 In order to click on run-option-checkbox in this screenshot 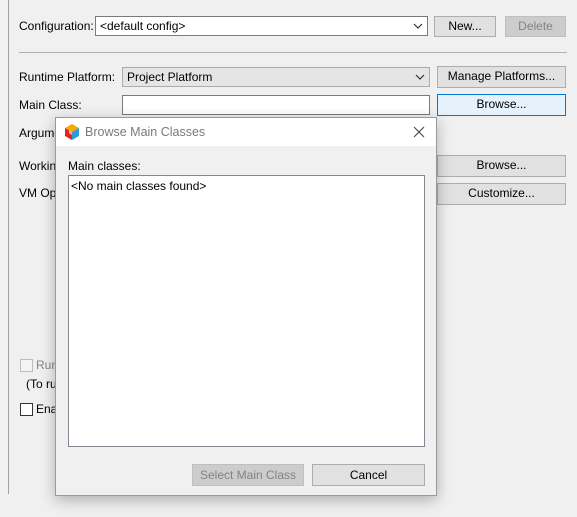, I will do `click(26, 365)`.